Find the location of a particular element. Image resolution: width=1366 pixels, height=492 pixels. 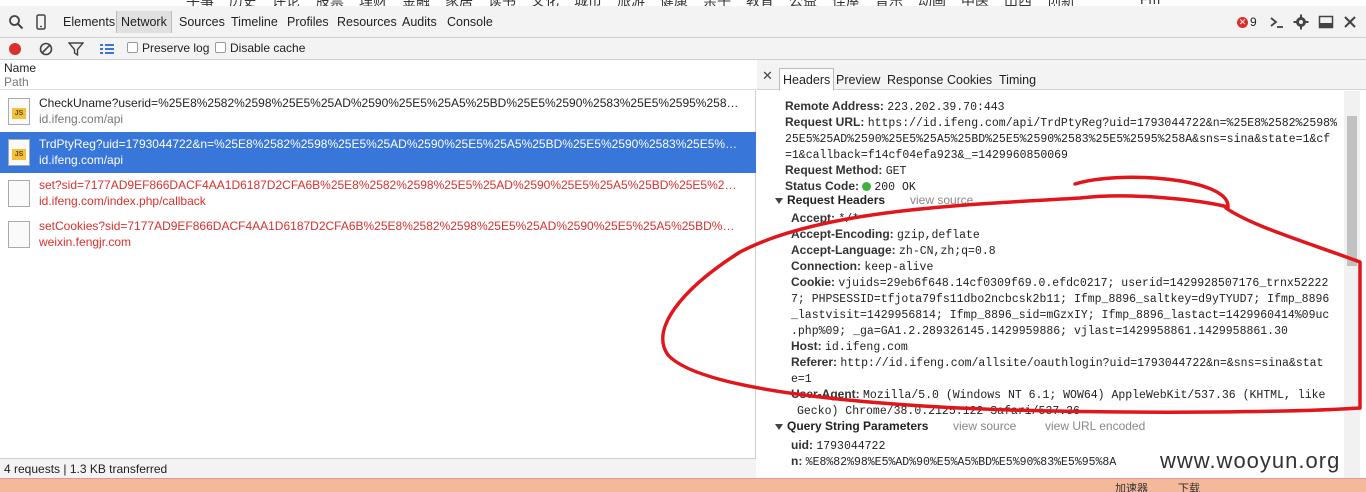

accelerator-label: 加速器 is located at coordinates (1131, 486).